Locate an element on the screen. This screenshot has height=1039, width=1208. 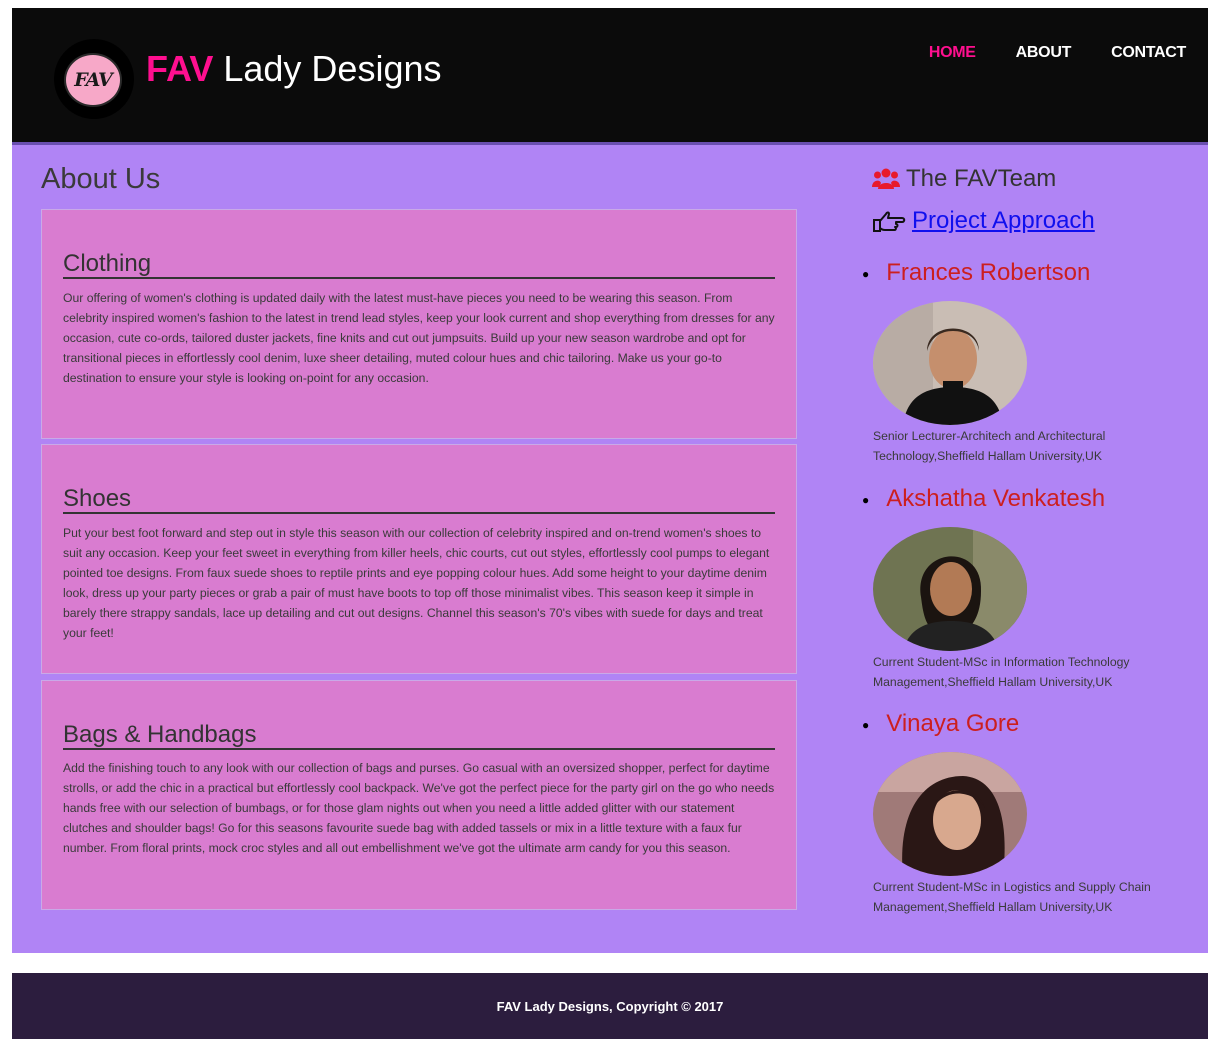
site-header: FAV FAV Lady Designs HOME ABOUT CONTACT is located at coordinates (610, 76).